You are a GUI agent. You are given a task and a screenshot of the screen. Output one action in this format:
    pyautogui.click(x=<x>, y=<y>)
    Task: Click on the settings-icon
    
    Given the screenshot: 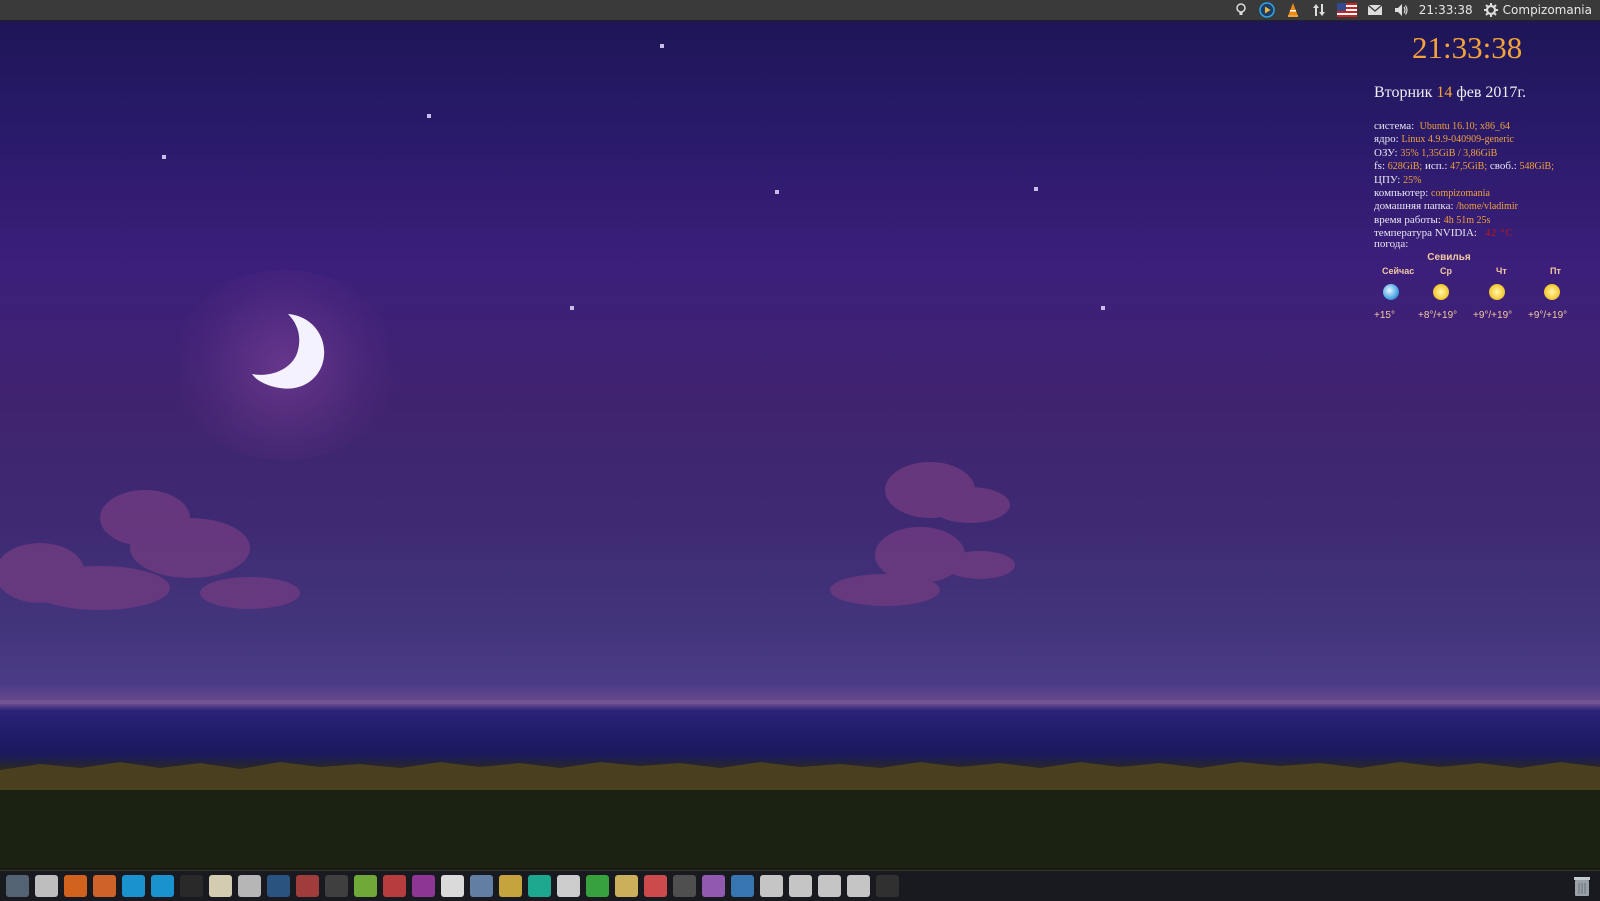 What is the action you would take?
    pyautogui.click(x=307, y=886)
    